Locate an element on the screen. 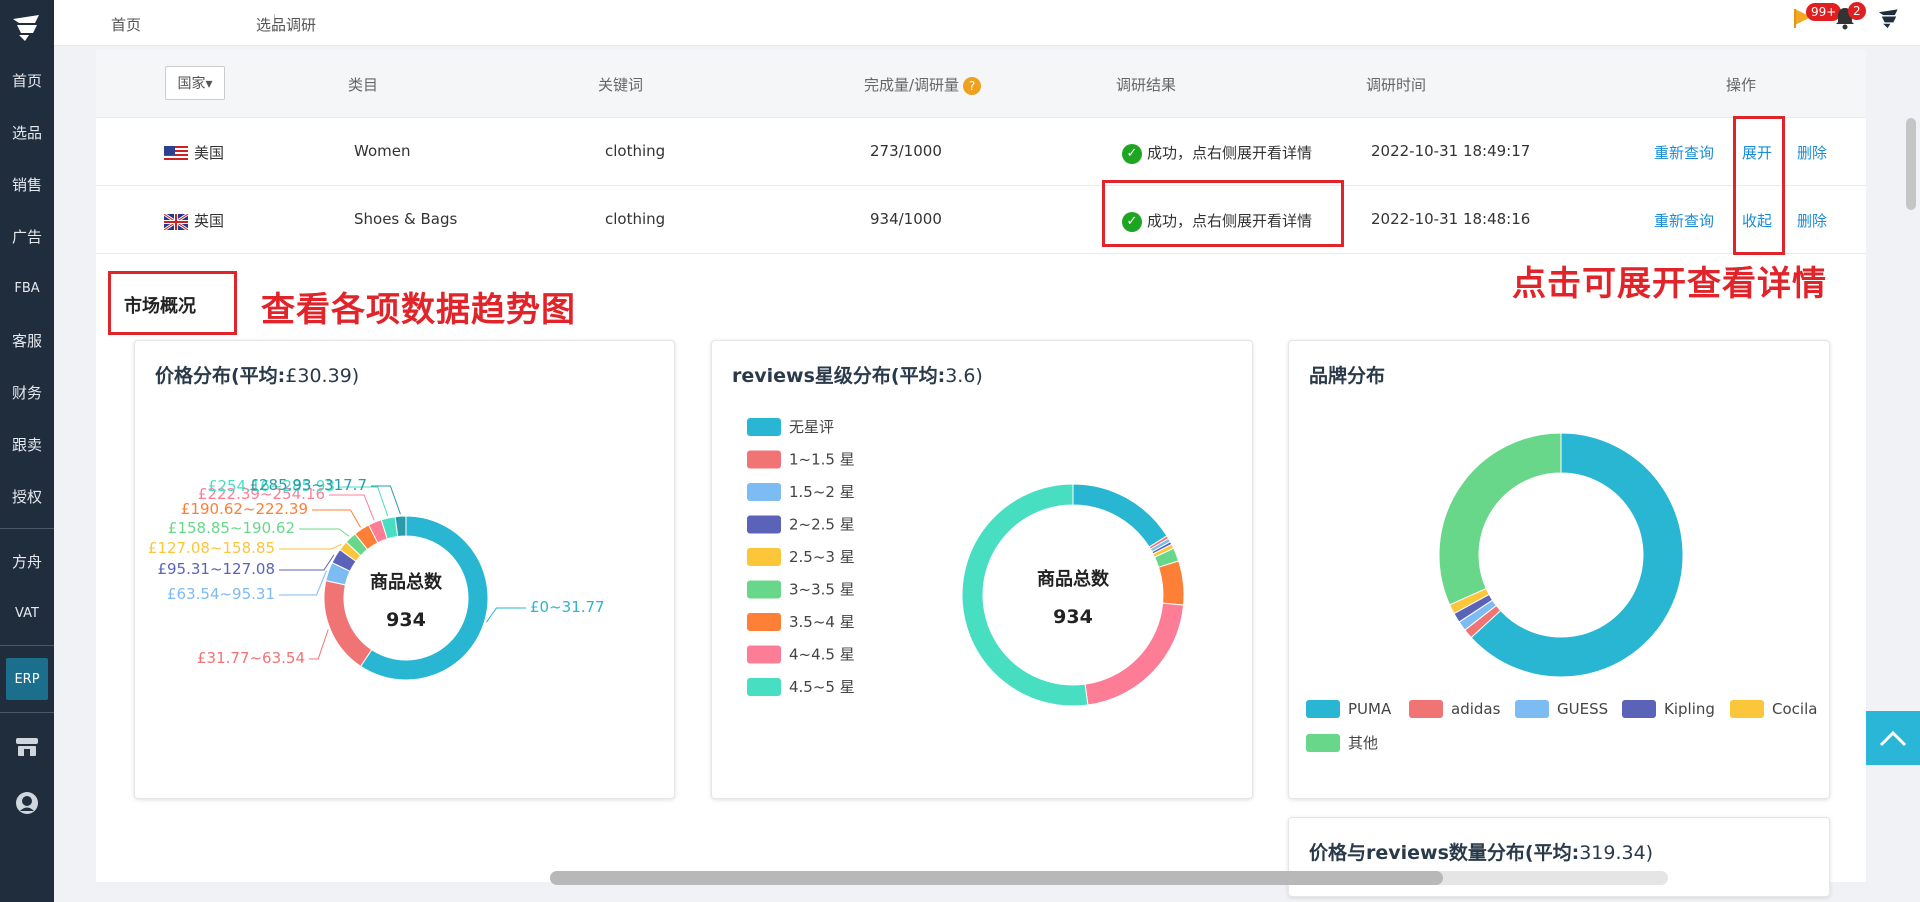 This screenshot has height=902, width=1920. vertical-scrollbar-thumb is located at coordinates (1911, 164).